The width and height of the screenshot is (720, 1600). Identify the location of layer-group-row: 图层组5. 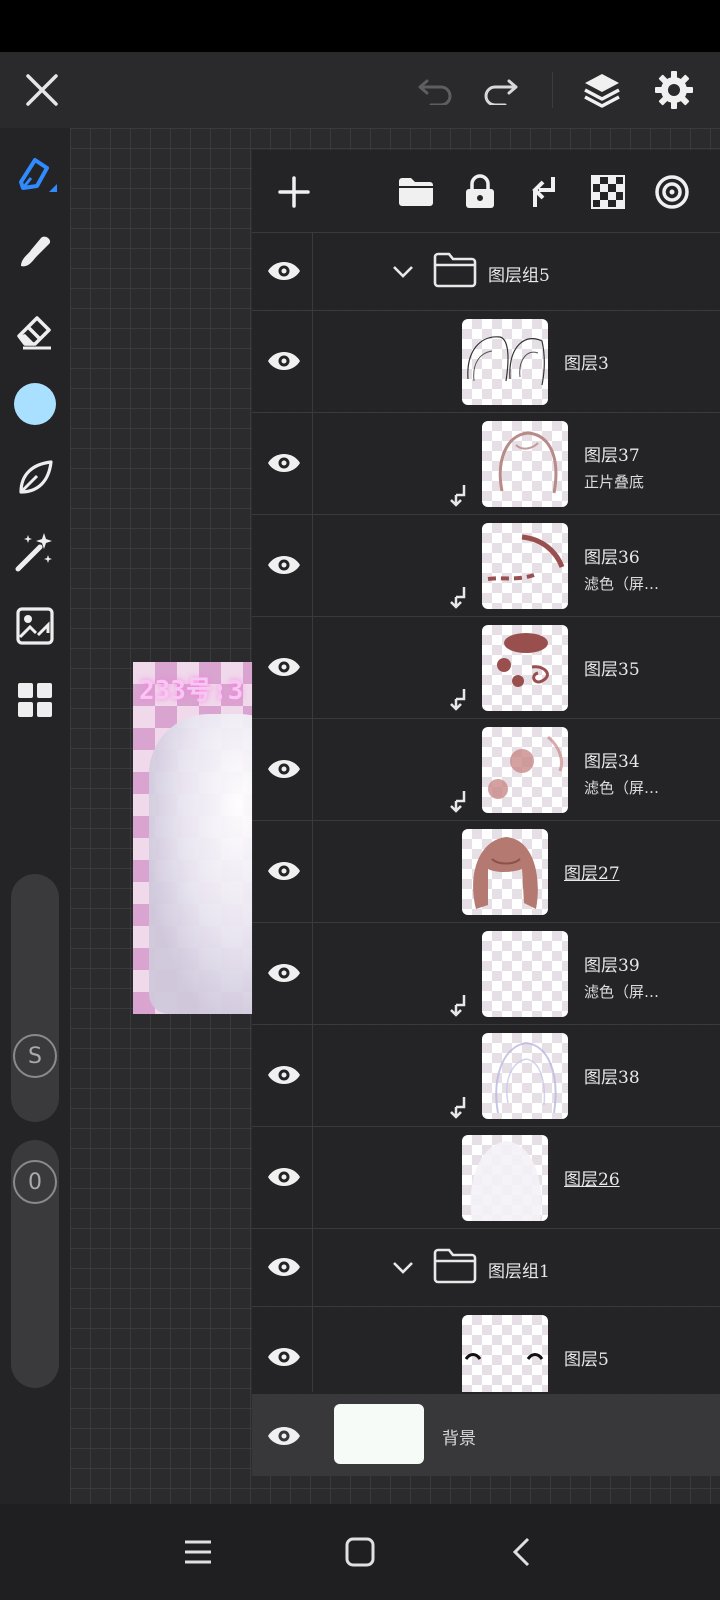
(486, 271).